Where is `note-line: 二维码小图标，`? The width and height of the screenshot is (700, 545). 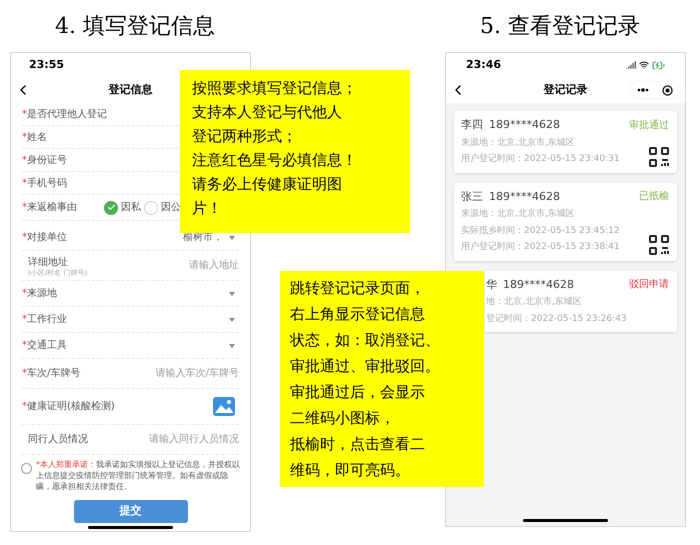 note-line: 二维码小图标， is located at coordinates (343, 418).